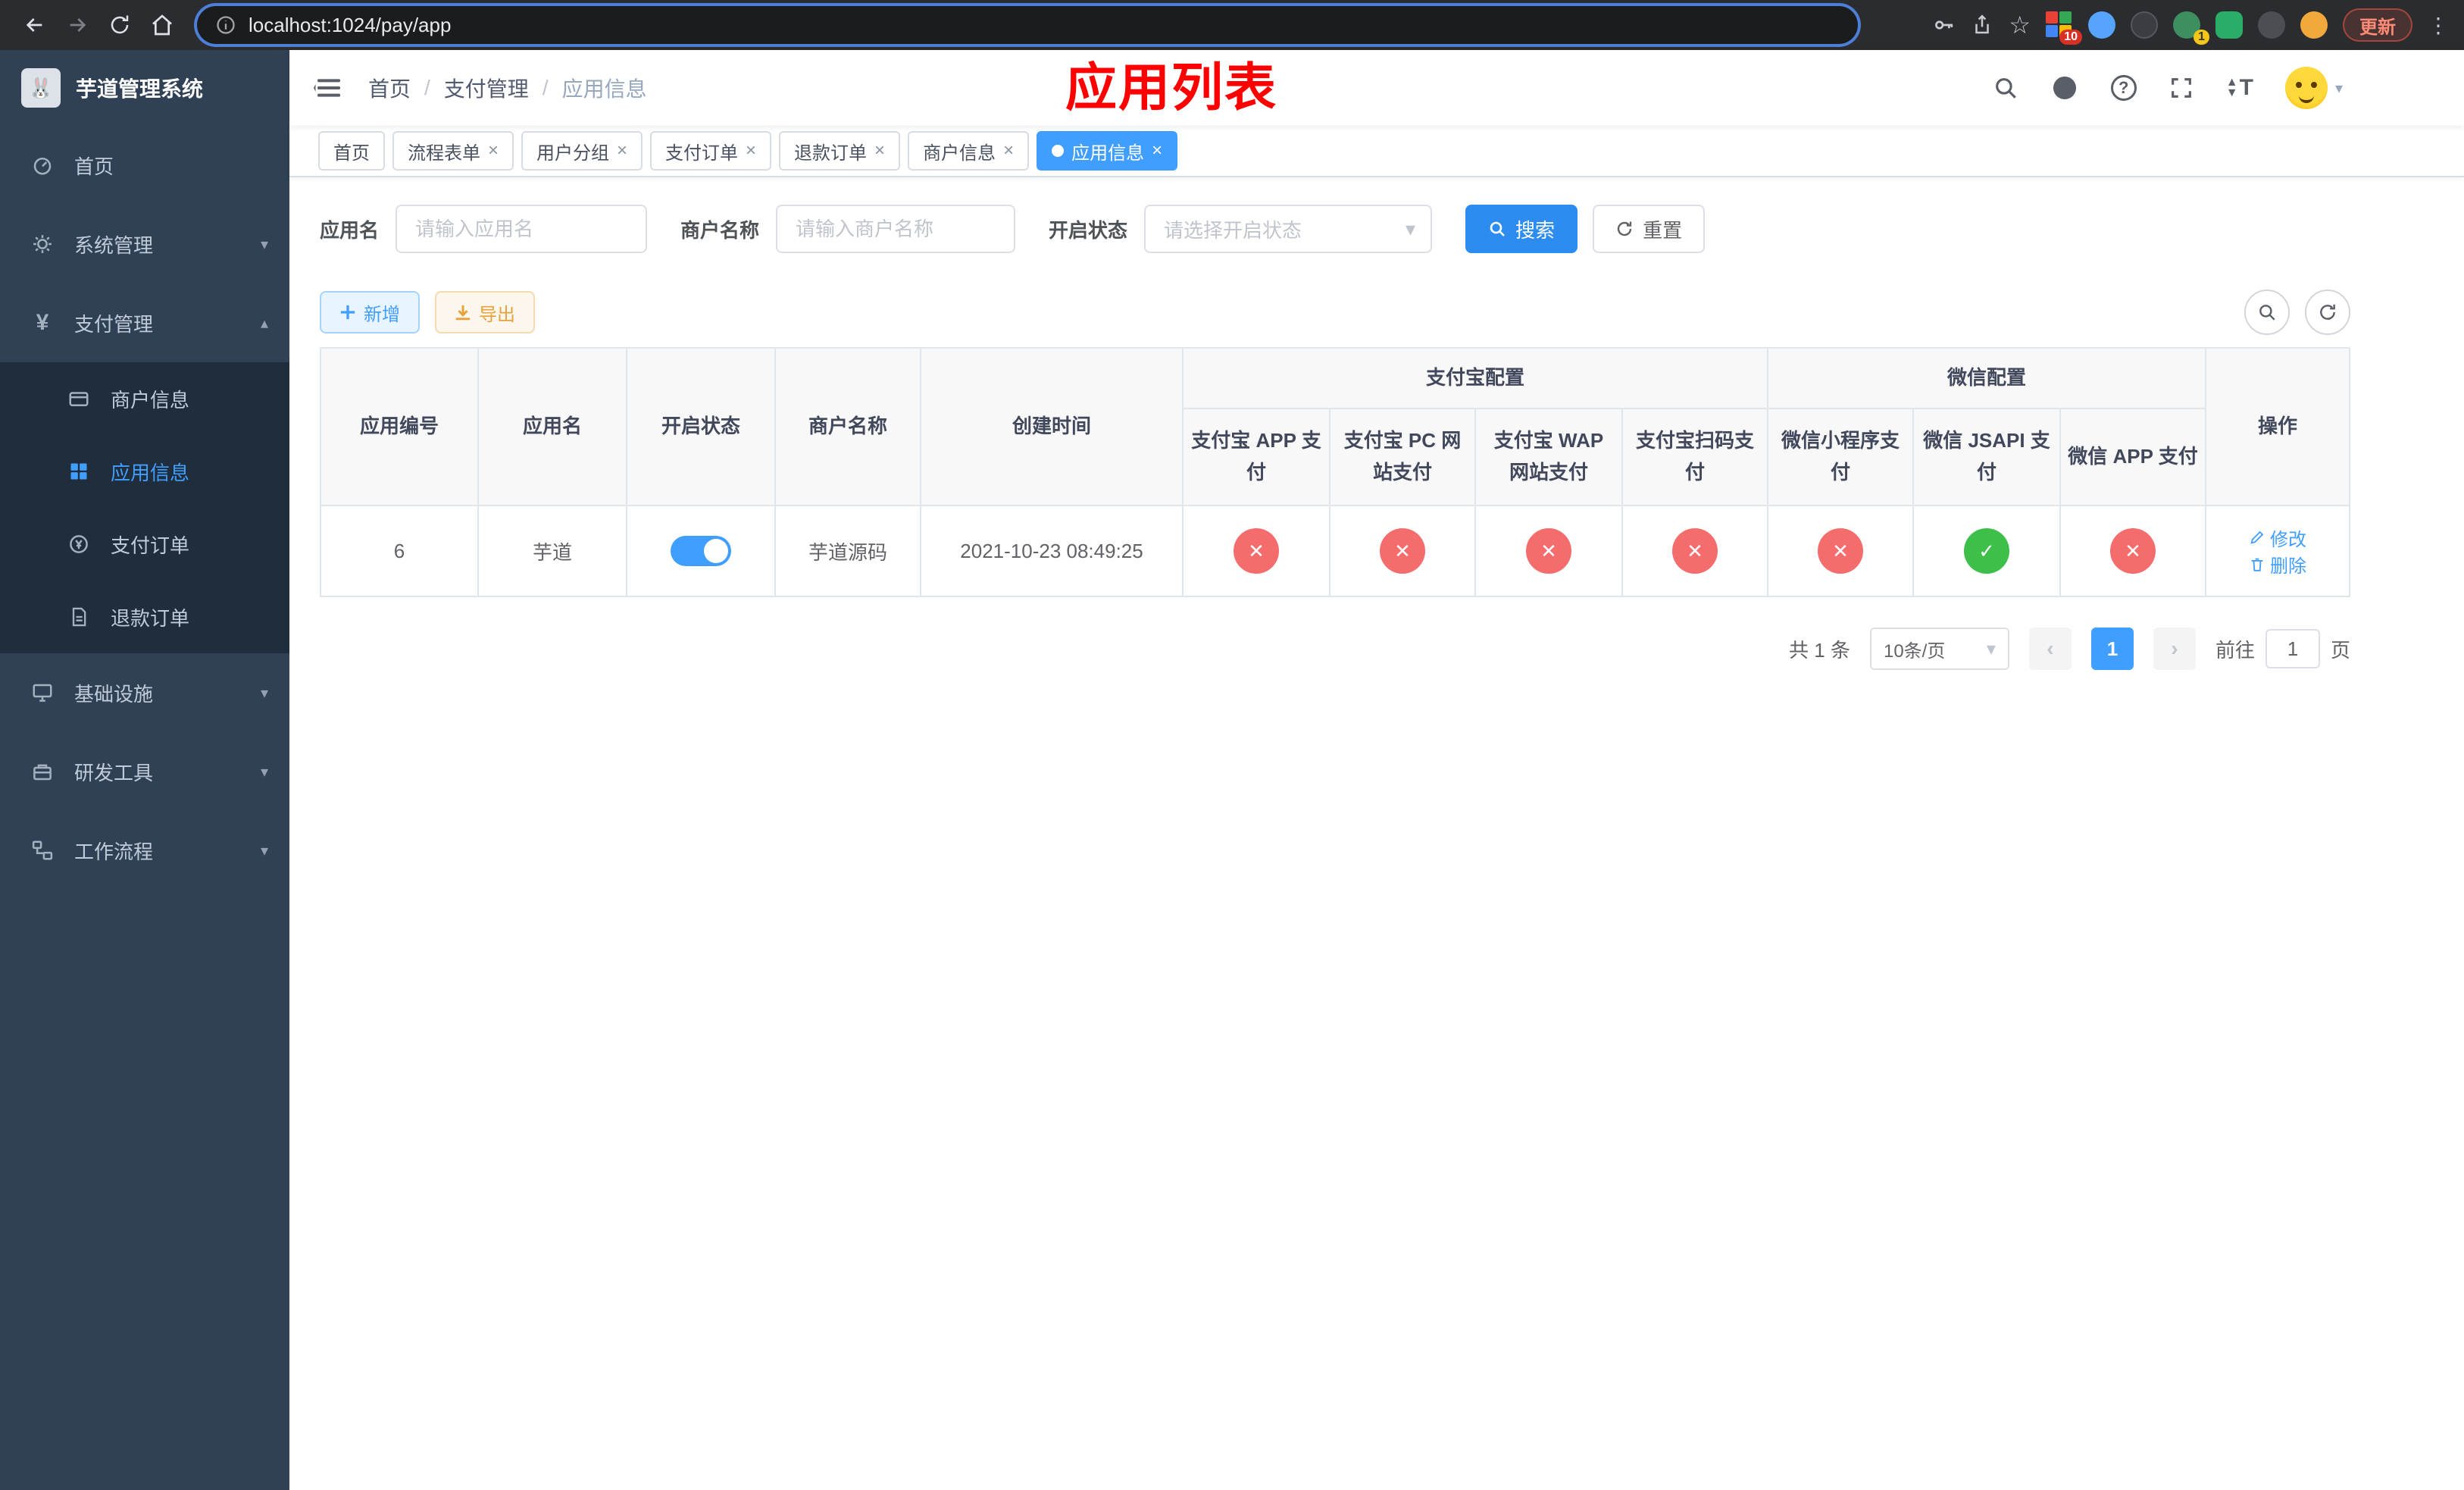  What do you see at coordinates (329, 88) in the screenshot?
I see `sidebar-collapse-icon` at bounding box center [329, 88].